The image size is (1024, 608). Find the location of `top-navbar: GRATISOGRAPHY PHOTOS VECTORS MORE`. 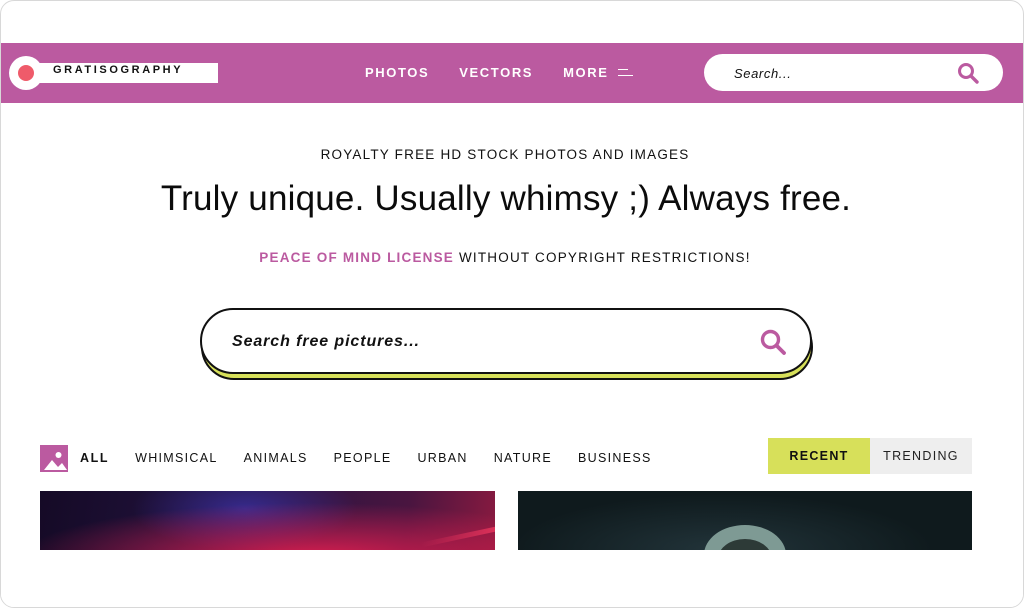

top-navbar: GRATISOGRAPHY PHOTOS VECTORS MORE is located at coordinates (512, 73).